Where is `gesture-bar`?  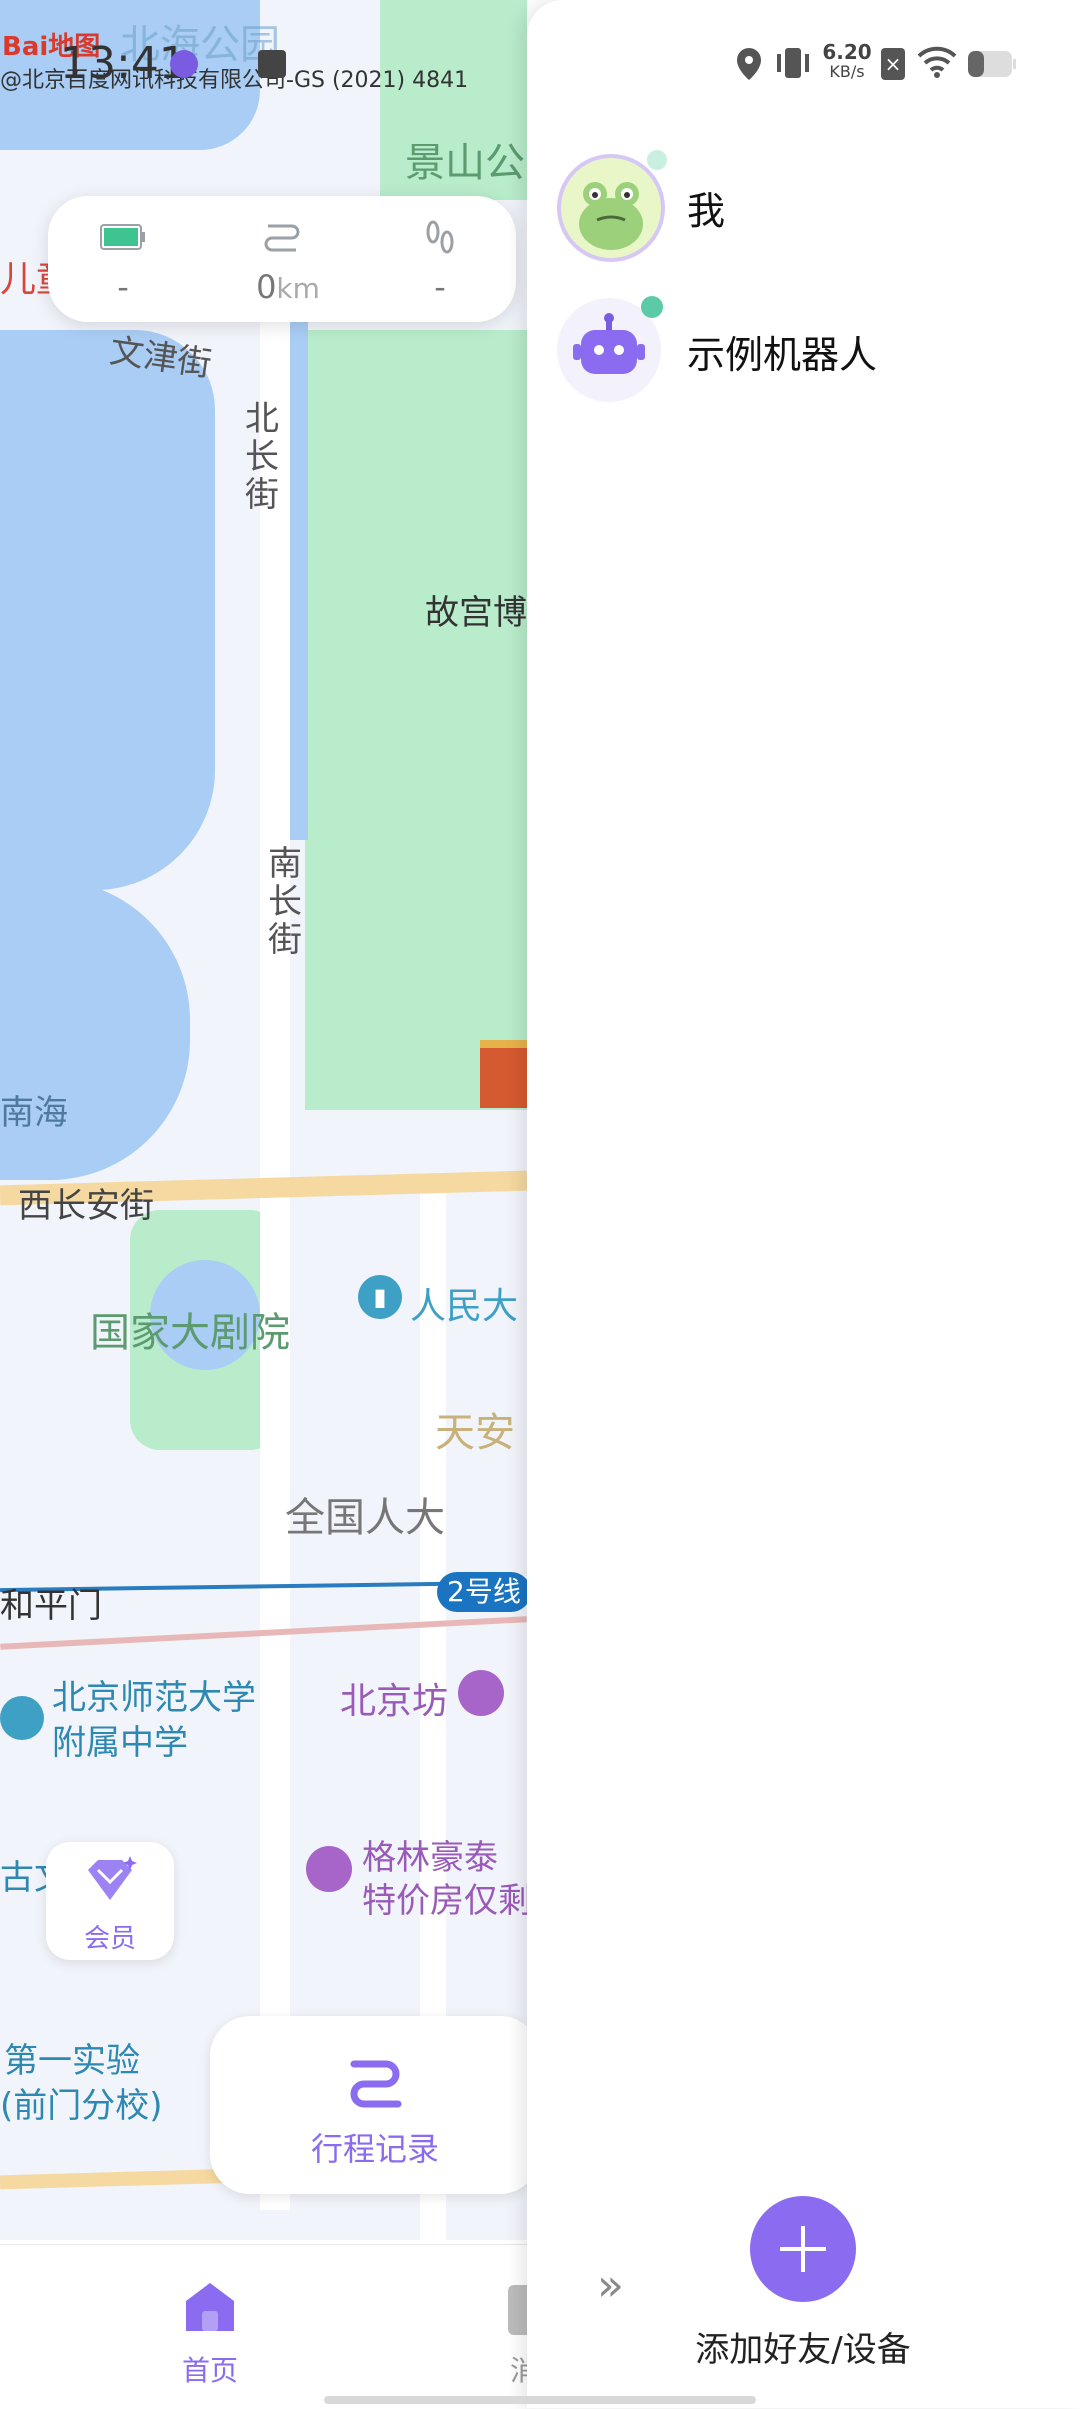 gesture-bar is located at coordinates (540, 2400).